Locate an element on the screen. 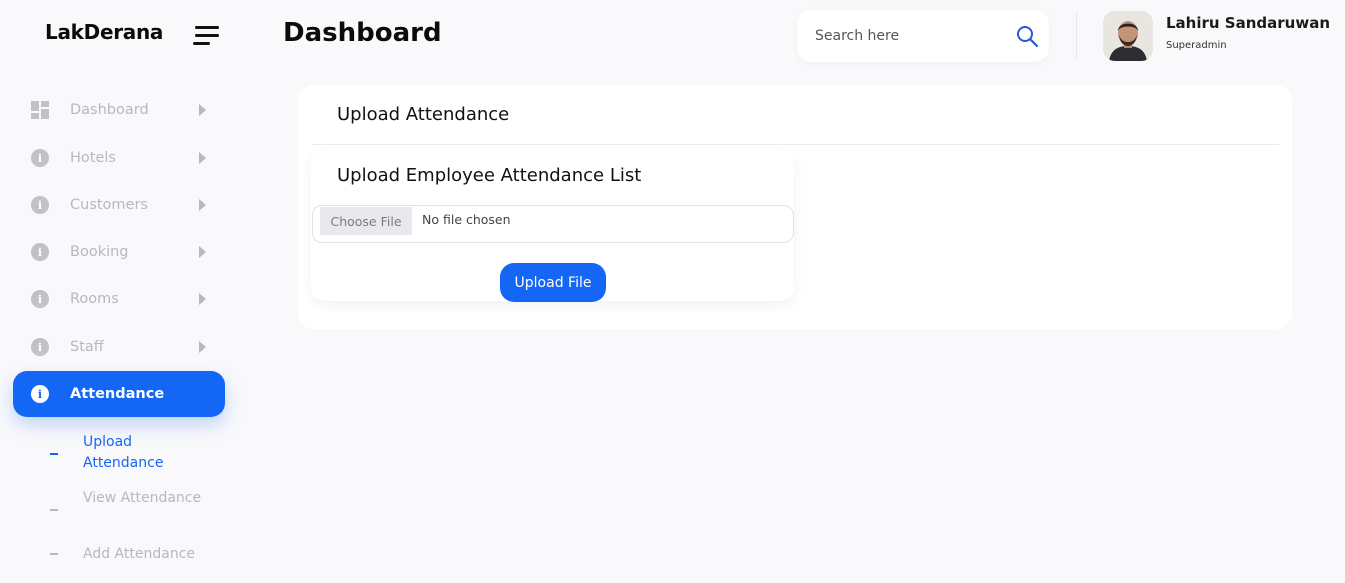  grid-icon is located at coordinates (40, 110).